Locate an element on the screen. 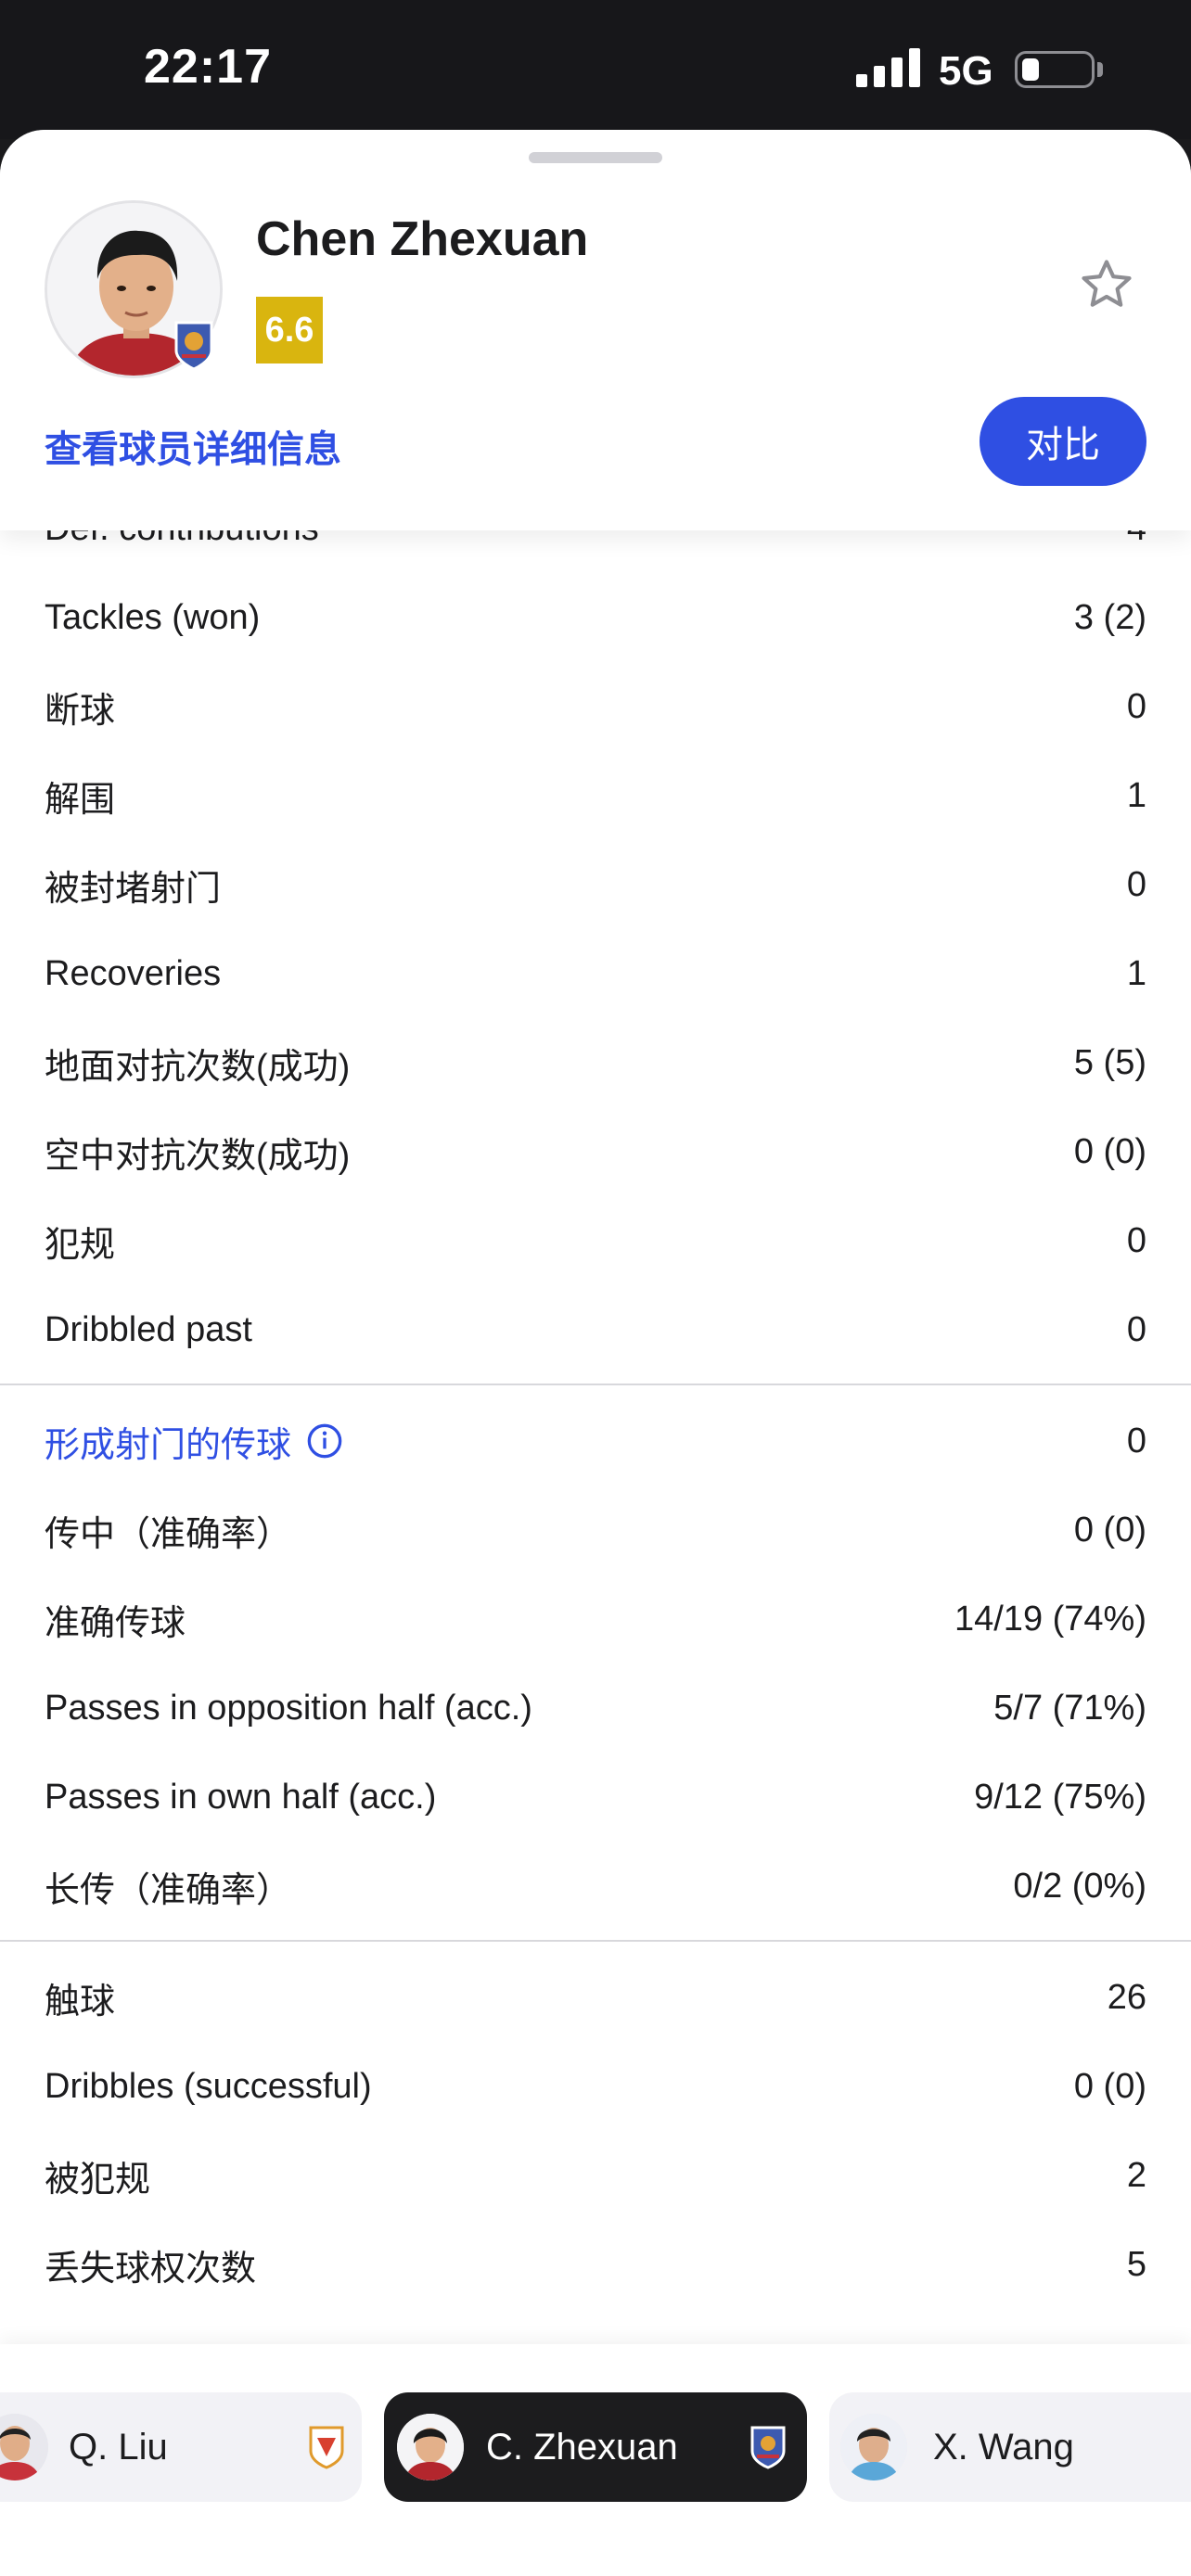 The height and width of the screenshot is (2576, 1191). stat-label: Passes in own half (acc.) is located at coordinates (241, 1797).